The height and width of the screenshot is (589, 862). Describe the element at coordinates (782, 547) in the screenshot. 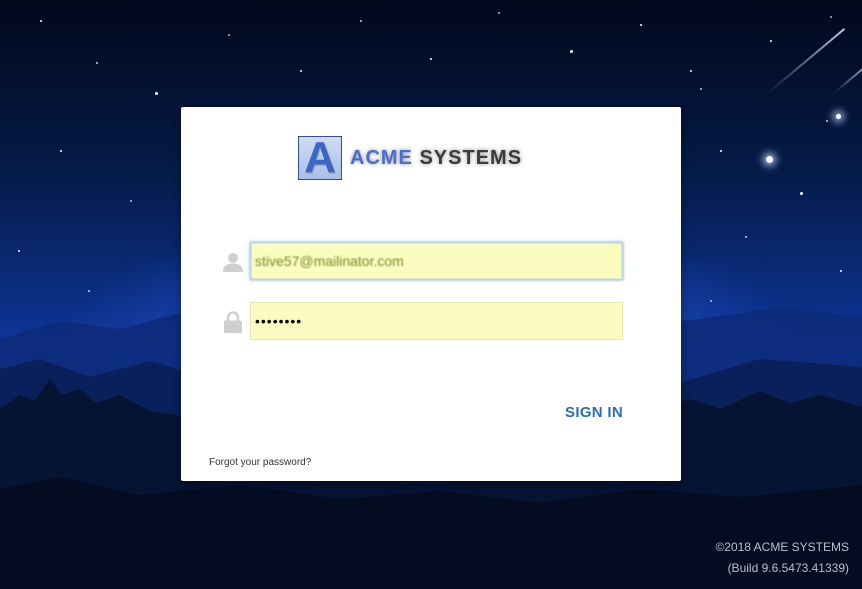

I see `copyright-text: ©2018 ACME SYSTEMS` at that location.